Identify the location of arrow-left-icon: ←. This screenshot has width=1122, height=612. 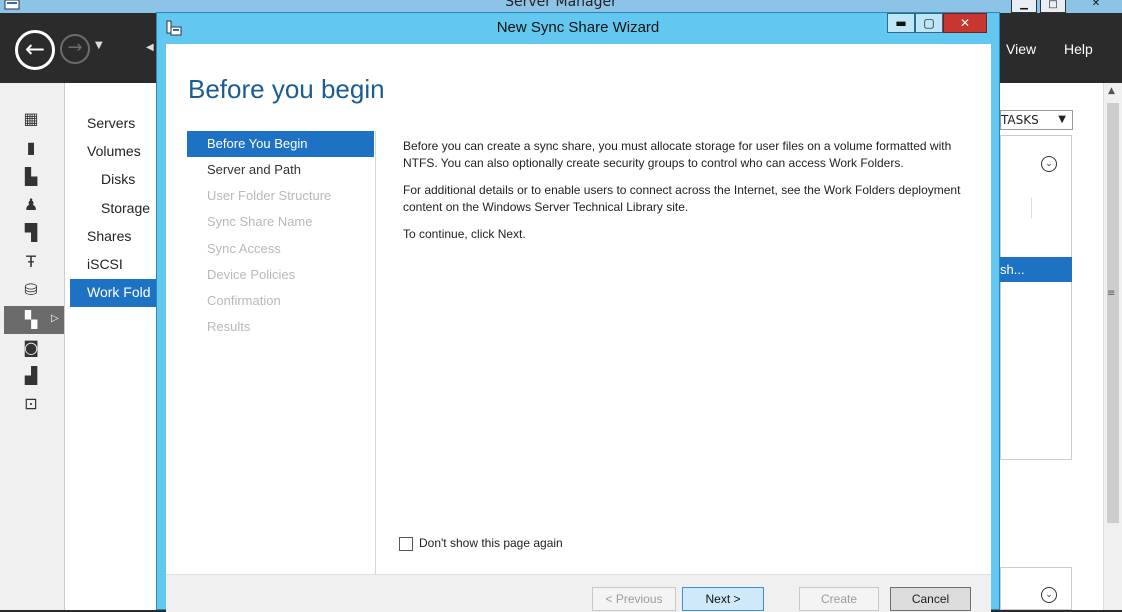
(35, 49).